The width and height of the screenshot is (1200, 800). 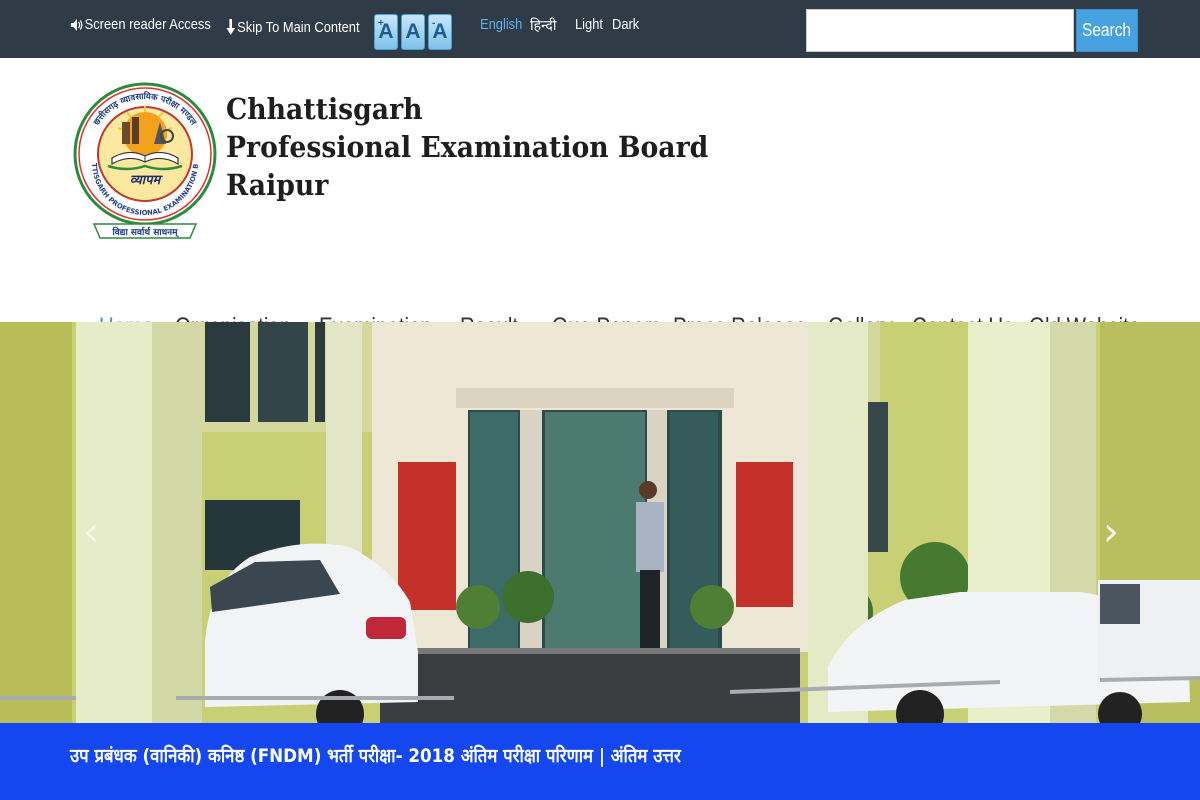 What do you see at coordinates (386, 32) in the screenshot?
I see `font-increase-button: + A` at bounding box center [386, 32].